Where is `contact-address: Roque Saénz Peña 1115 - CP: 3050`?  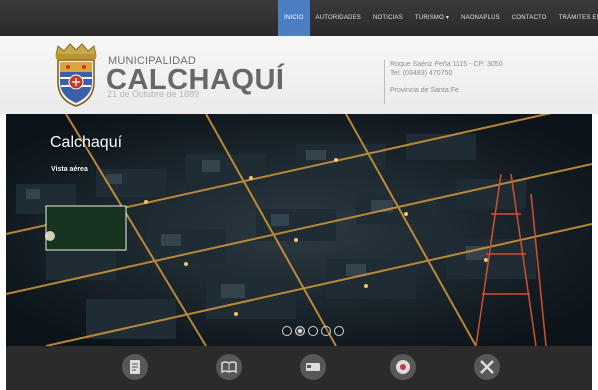
contact-address: Roque Saénz Peña 1115 - CP: 3050 is located at coordinates (446, 64).